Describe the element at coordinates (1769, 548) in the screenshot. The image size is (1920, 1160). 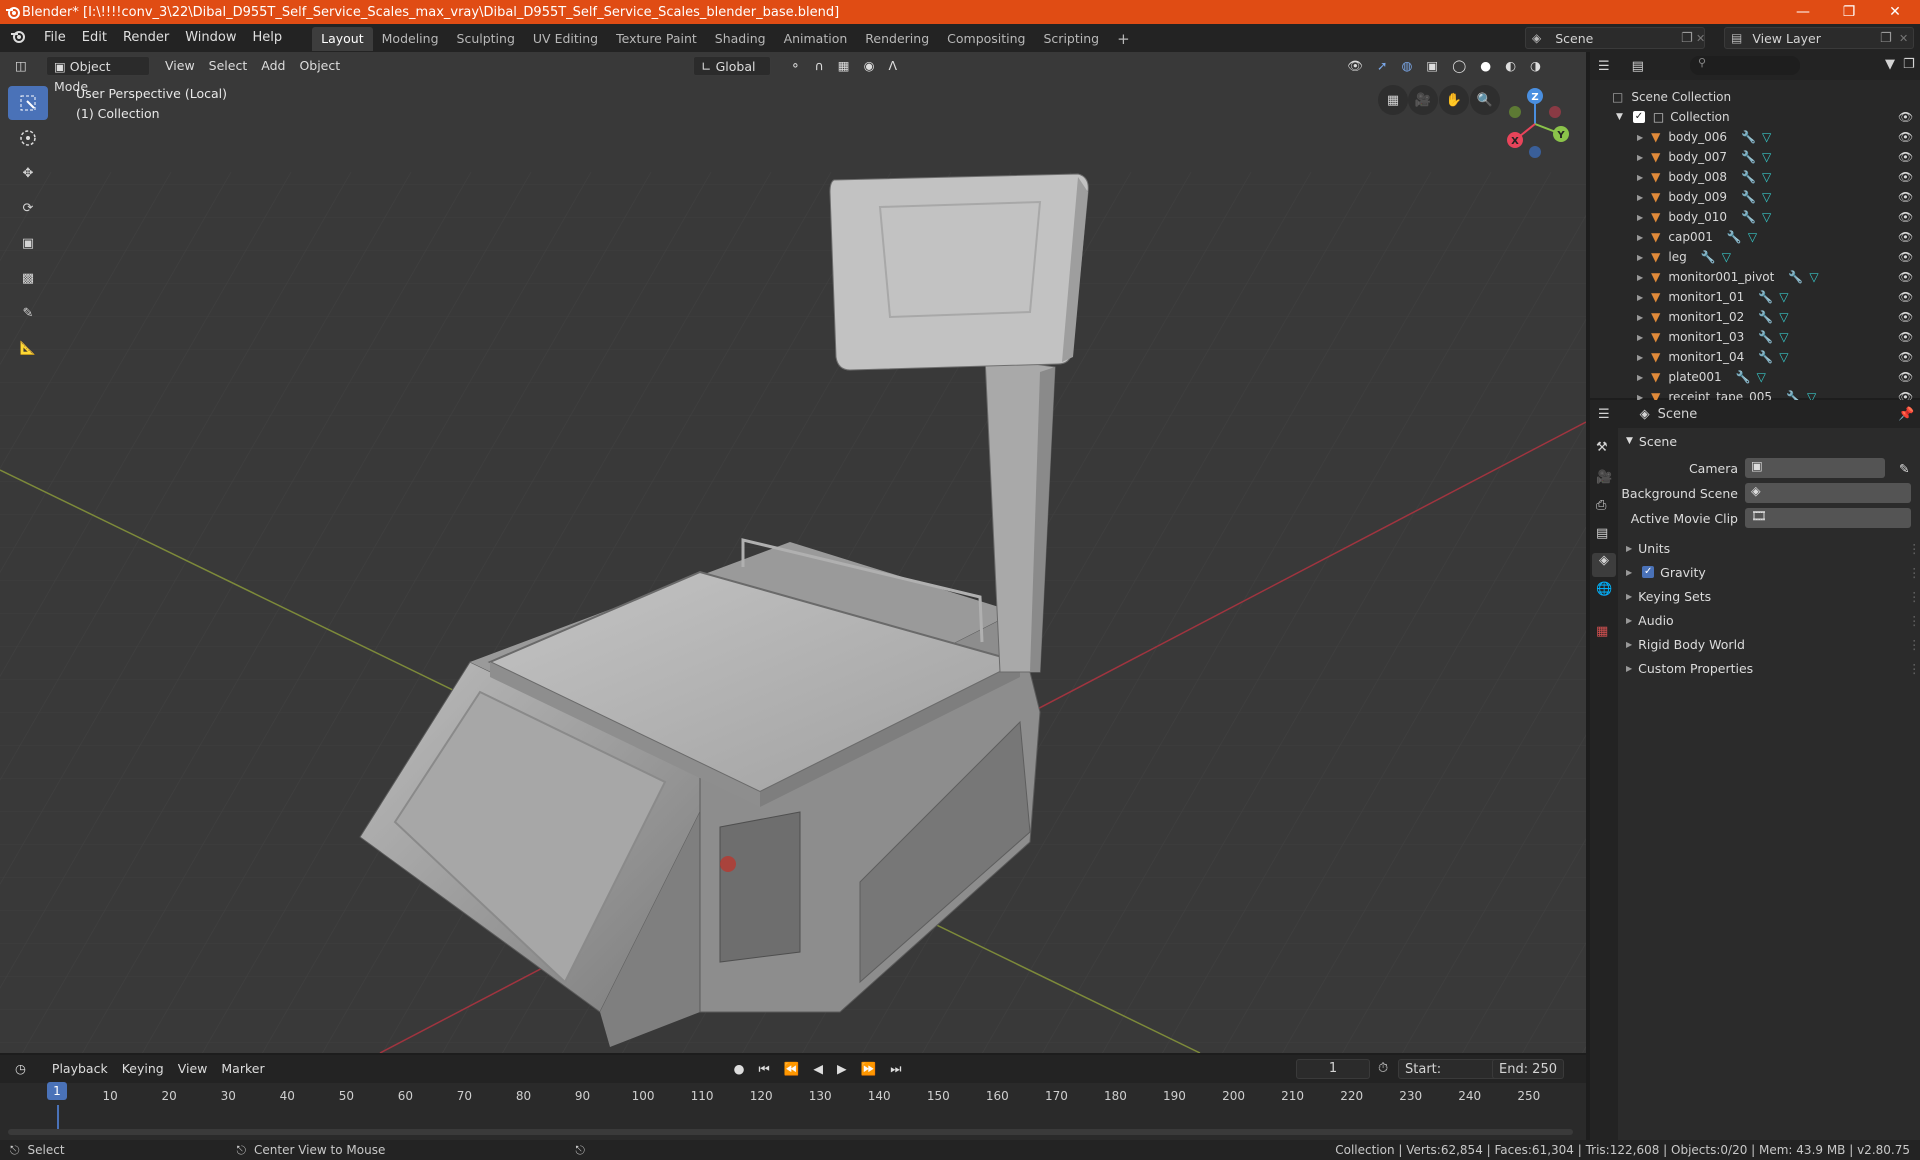
I see `panel-units: ▶ Units ⋮` at that location.